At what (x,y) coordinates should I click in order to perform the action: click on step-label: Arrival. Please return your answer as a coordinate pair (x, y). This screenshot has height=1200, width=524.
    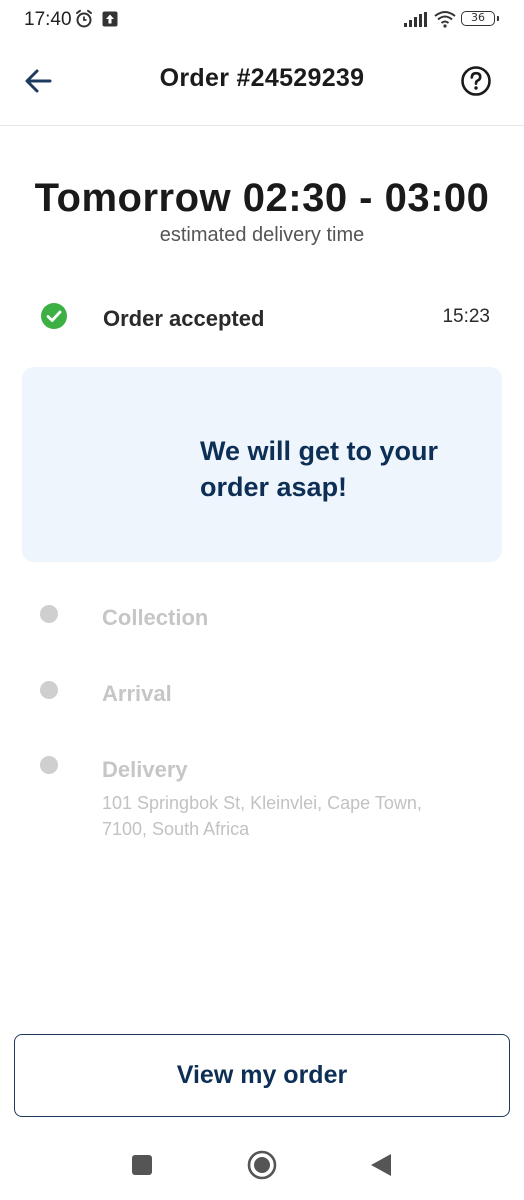
    Looking at the image, I should click on (137, 693).